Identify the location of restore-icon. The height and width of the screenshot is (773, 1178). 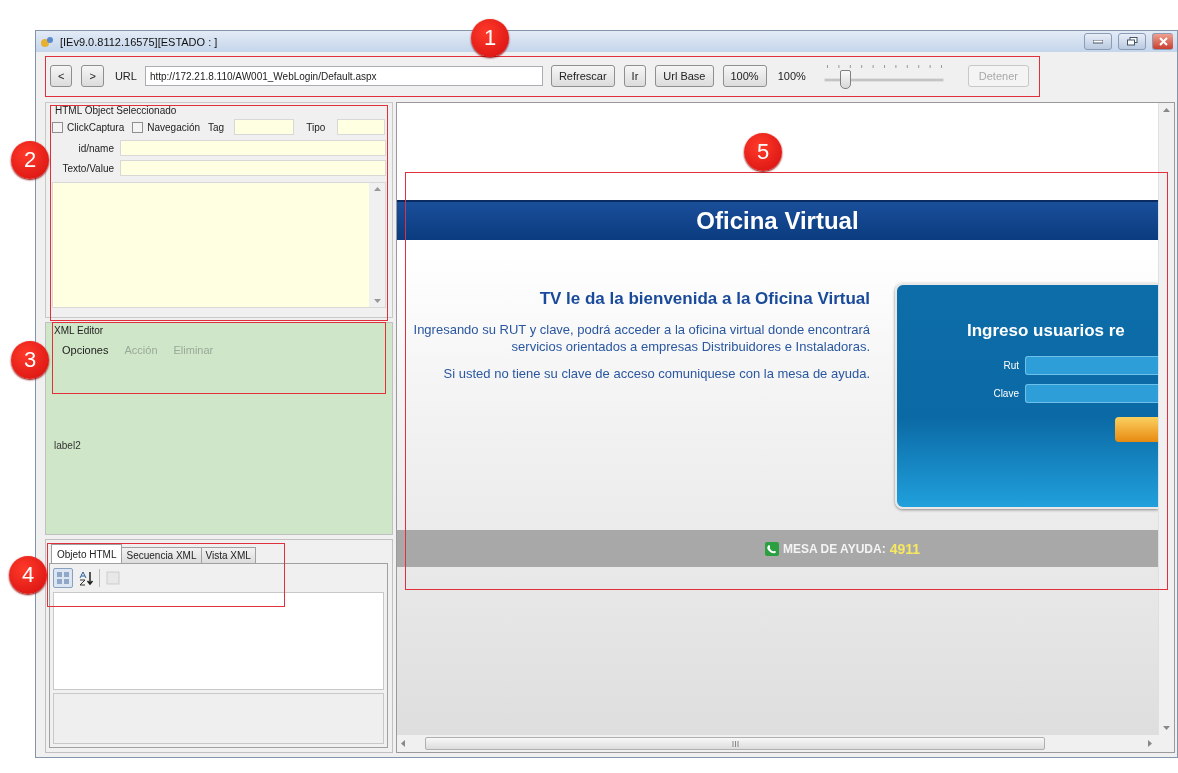
(1132, 41).